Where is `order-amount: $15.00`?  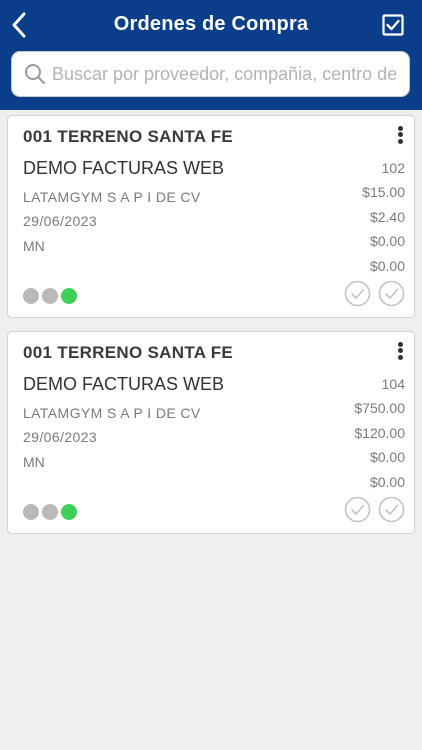 order-amount: $15.00 is located at coordinates (383, 192).